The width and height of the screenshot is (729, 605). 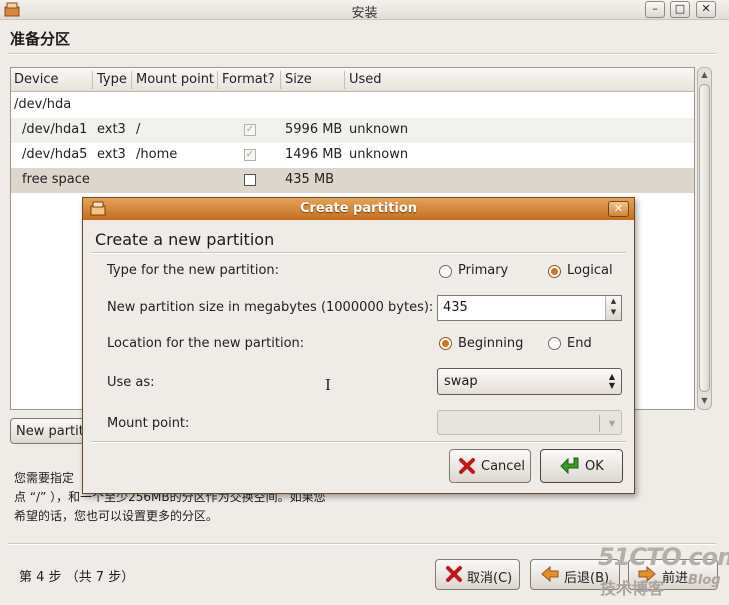 I want to click on primary-radio, so click(x=445, y=271).